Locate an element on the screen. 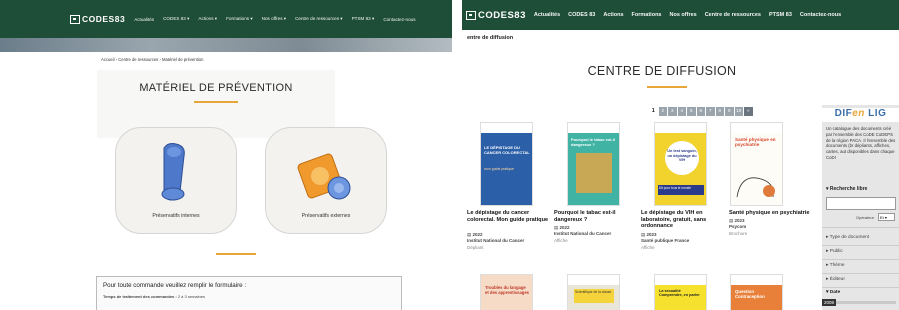 The image size is (899, 310). hero-banner-image is located at coordinates (226, 45).